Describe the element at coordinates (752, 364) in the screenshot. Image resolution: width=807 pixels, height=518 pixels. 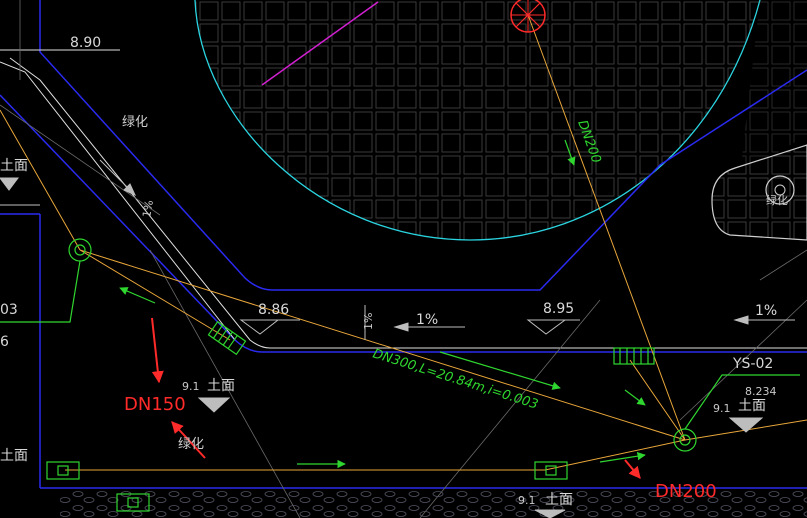
I see `well-id-label: YS-02` at that location.